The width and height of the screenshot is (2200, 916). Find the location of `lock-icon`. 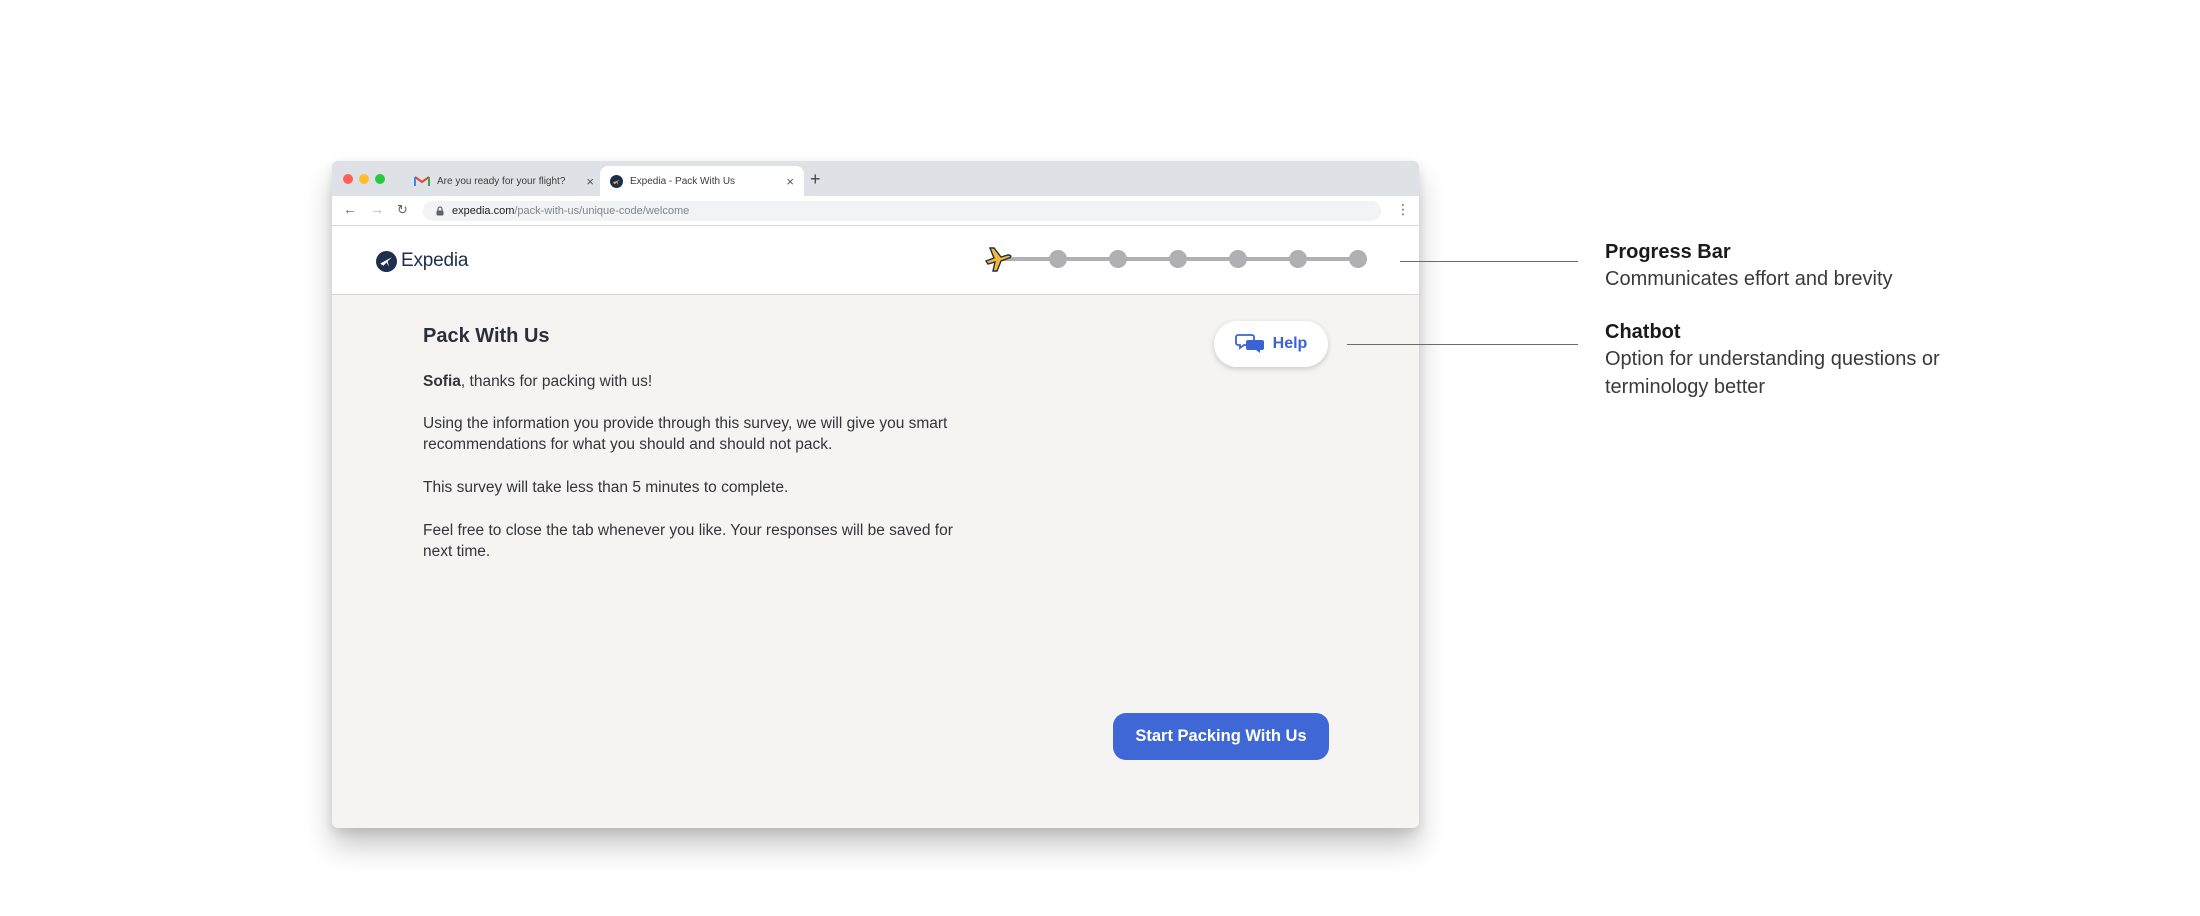

lock-icon is located at coordinates (440, 211).